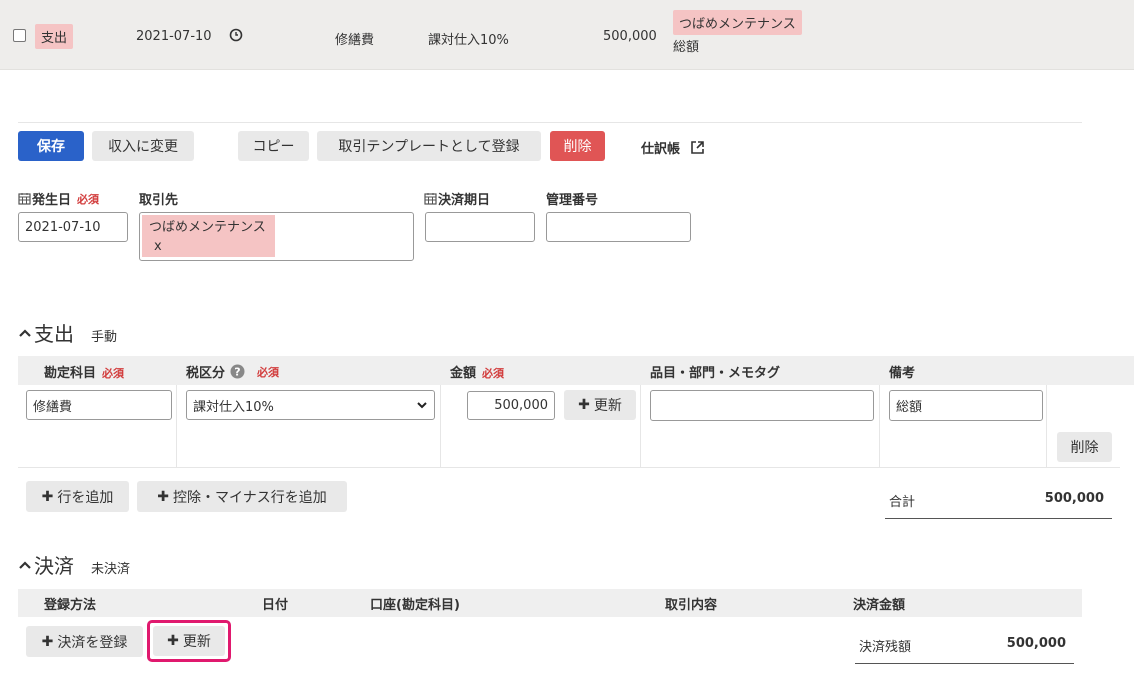  Describe the element at coordinates (1036, 643) in the screenshot. I see `balance-value: 500,000` at that location.